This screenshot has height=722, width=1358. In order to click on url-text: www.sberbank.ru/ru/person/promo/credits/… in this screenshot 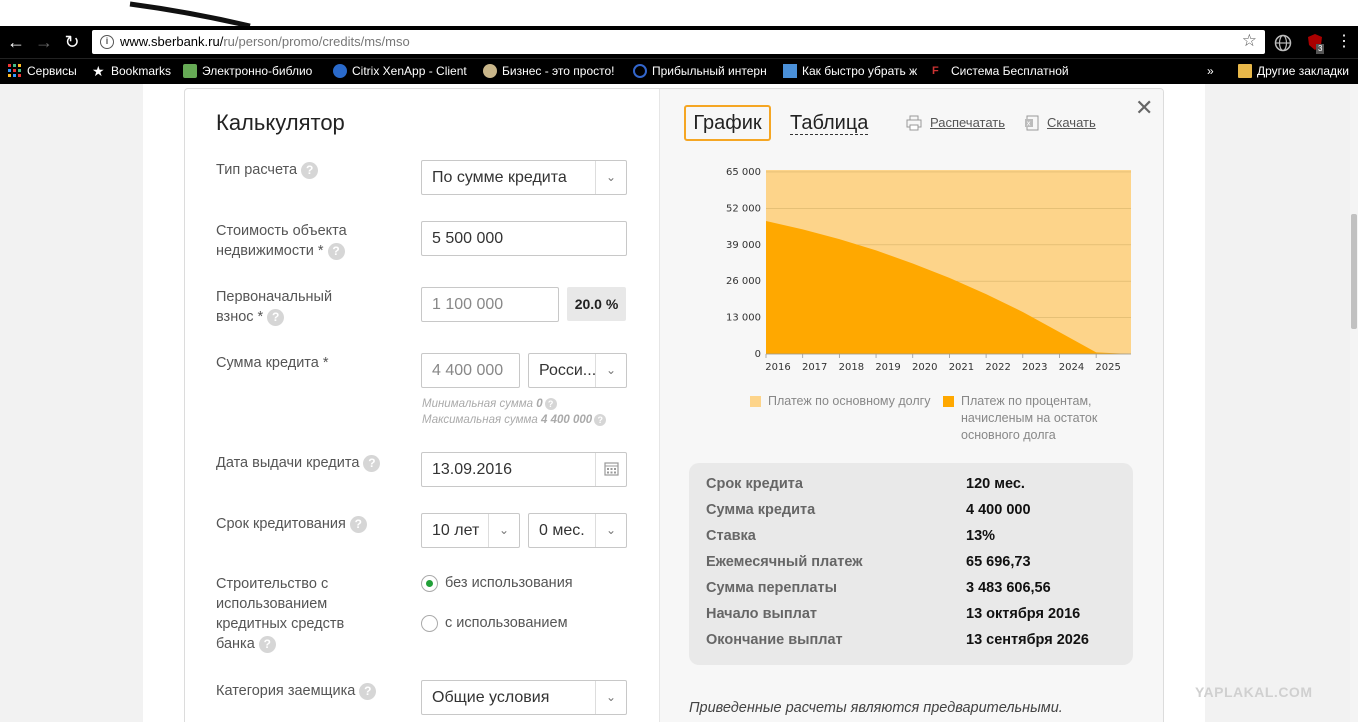, I will do `click(265, 41)`.